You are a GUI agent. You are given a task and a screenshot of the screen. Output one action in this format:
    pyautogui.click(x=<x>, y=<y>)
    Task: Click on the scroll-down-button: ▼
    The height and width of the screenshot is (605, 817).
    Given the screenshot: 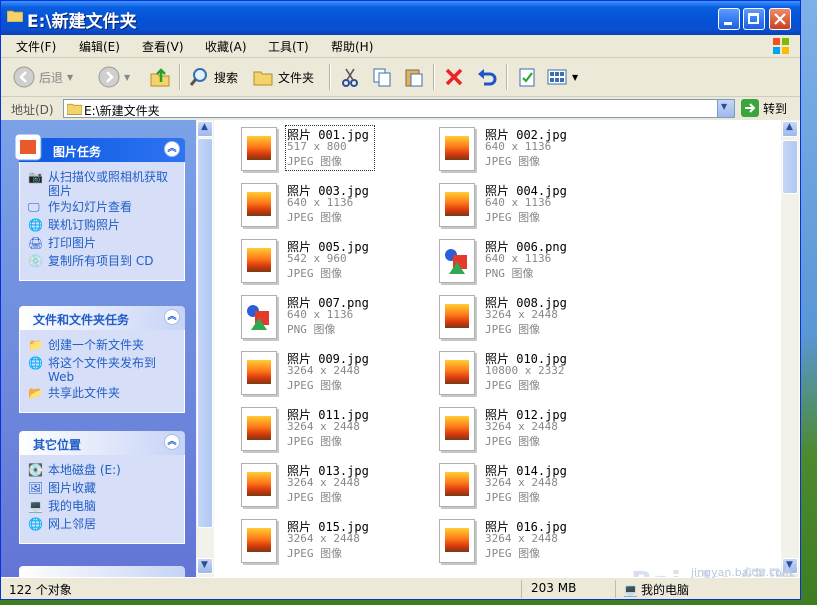 What is the action you would take?
    pyautogui.click(x=205, y=566)
    